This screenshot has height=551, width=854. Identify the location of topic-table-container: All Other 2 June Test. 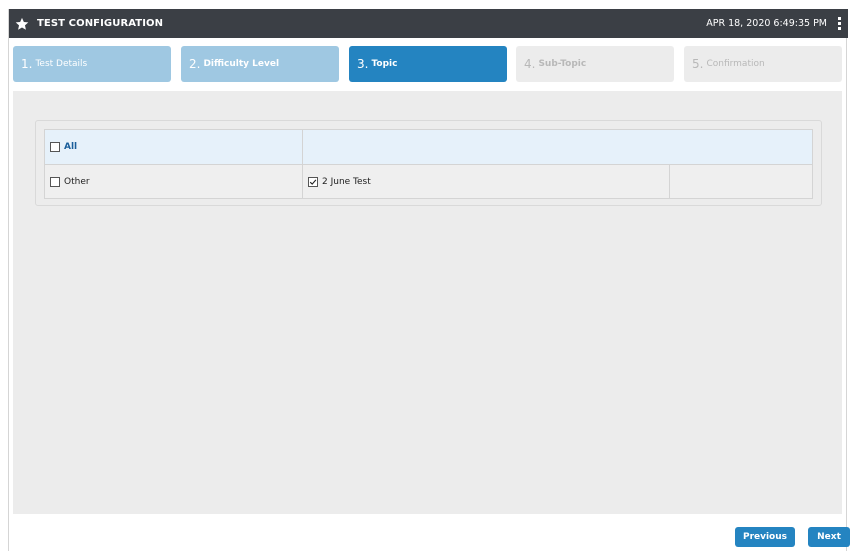
(428, 163).